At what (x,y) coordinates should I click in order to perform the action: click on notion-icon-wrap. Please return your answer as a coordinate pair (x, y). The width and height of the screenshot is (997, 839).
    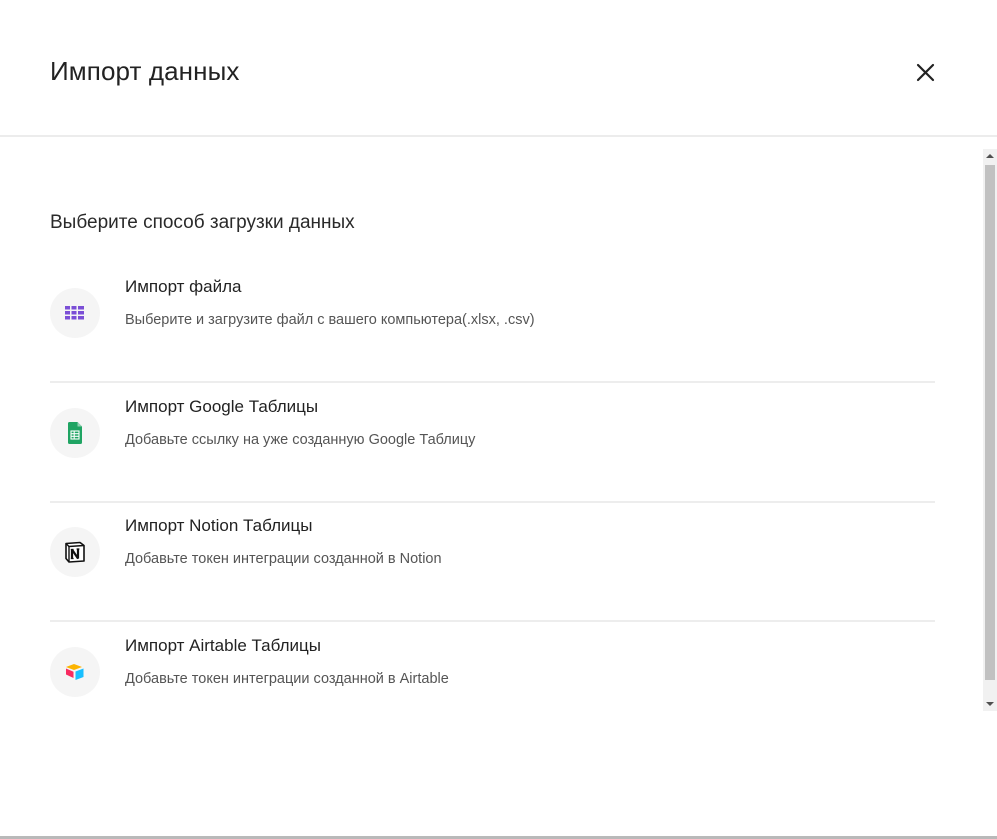
    Looking at the image, I should click on (75, 552).